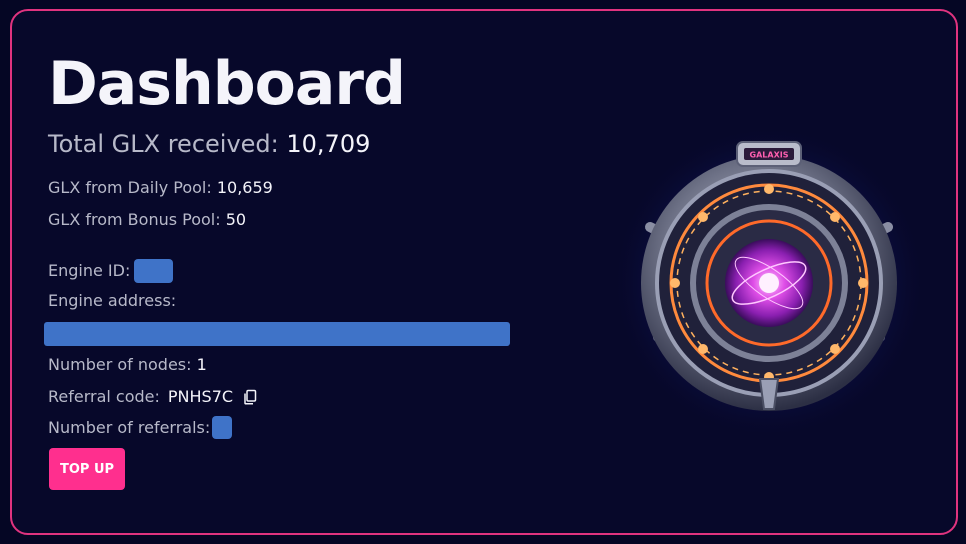  I want to click on total-glx-value: 10,709, so click(328, 144).